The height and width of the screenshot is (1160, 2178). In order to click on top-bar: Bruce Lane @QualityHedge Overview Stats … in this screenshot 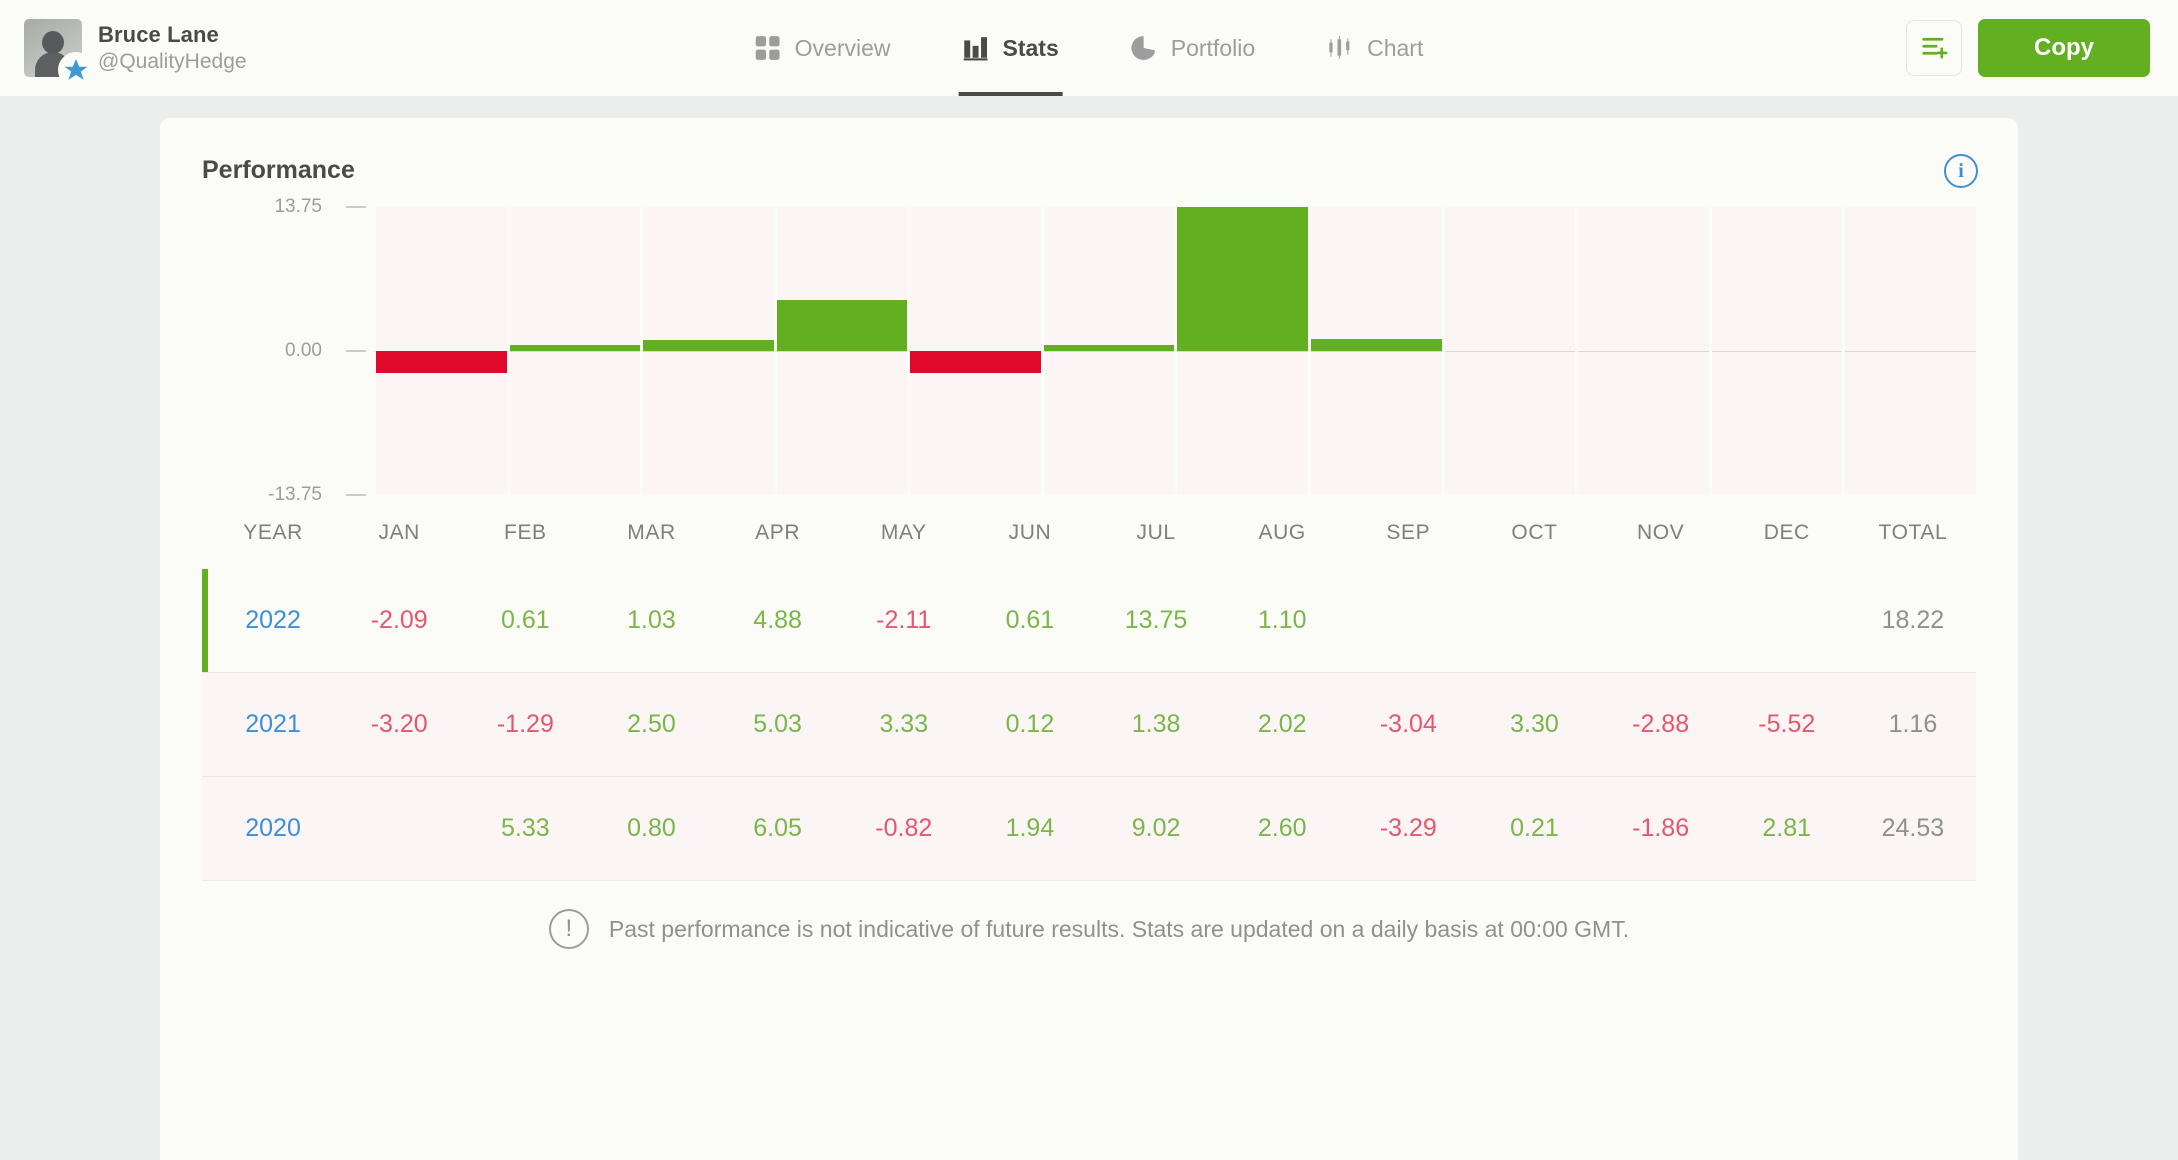, I will do `click(1089, 48)`.